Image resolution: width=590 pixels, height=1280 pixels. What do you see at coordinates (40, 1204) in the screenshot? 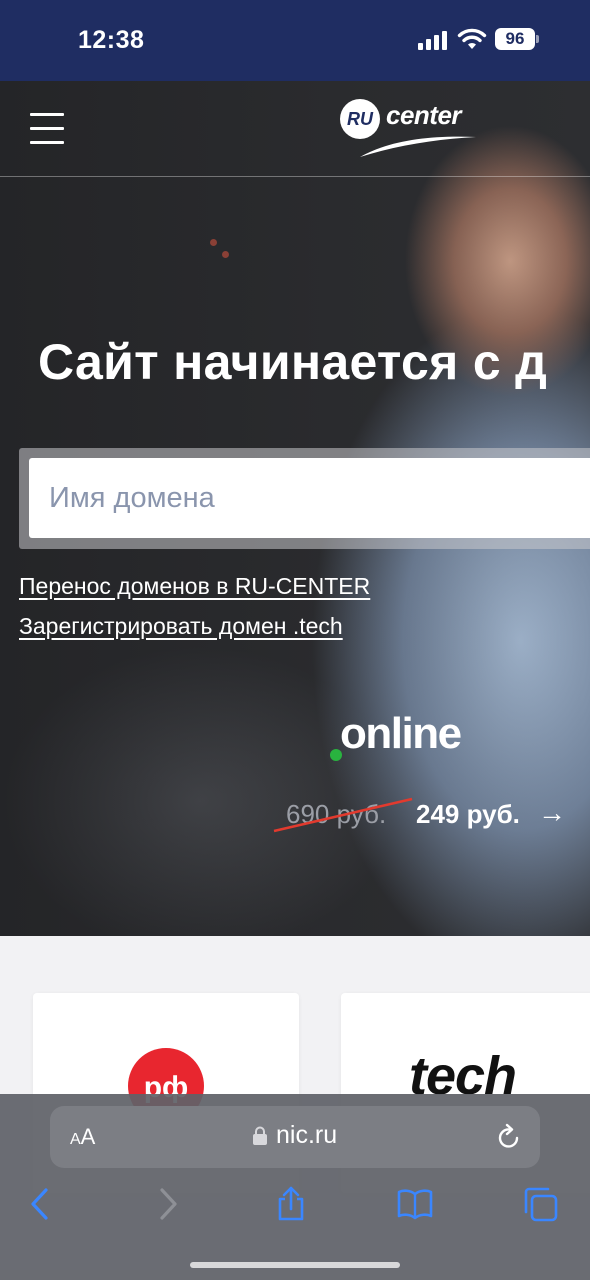
I see `back-icon` at bounding box center [40, 1204].